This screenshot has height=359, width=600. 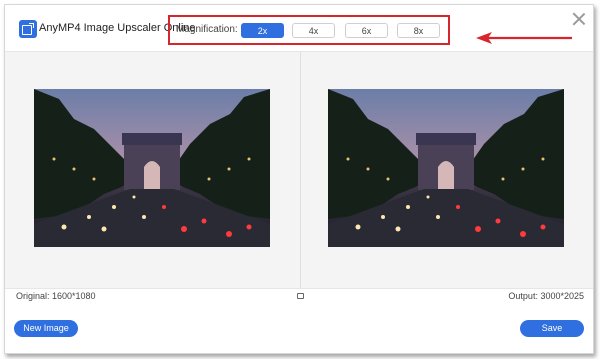 What do you see at coordinates (46, 328) in the screenshot?
I see `new-image-button: New Image` at bounding box center [46, 328].